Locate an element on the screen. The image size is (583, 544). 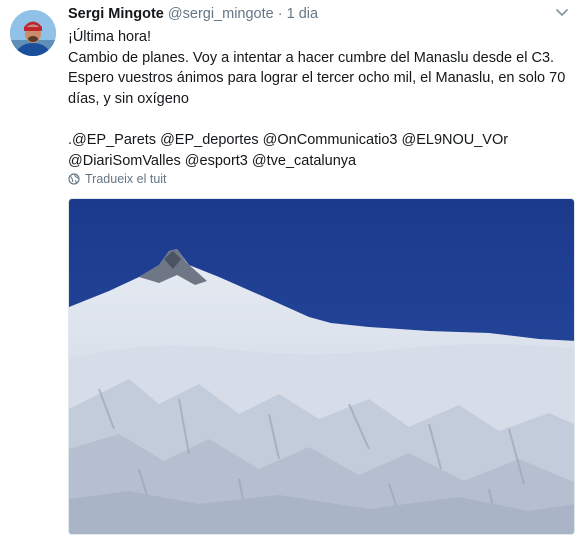
translate-label: Tradueix el tuit is located at coordinates (126, 179).